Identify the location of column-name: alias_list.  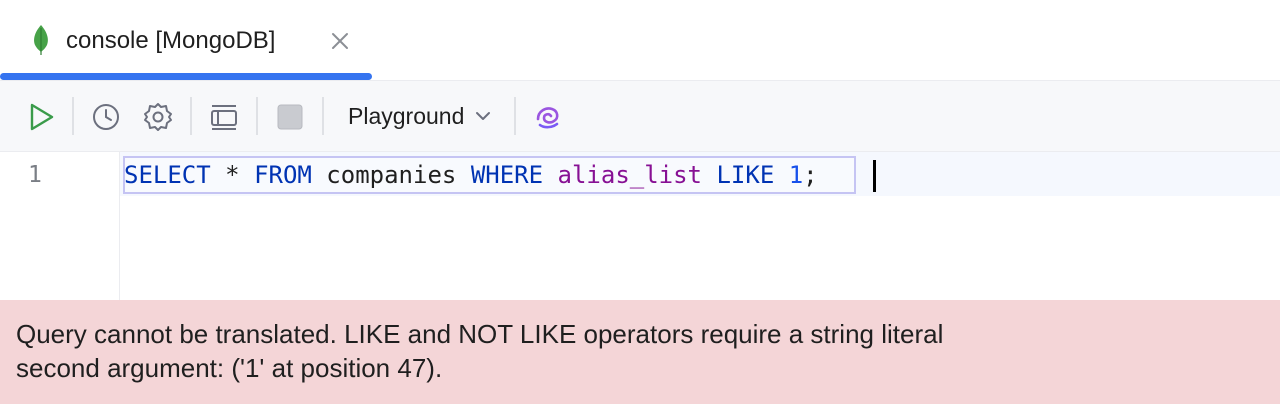
(630, 175).